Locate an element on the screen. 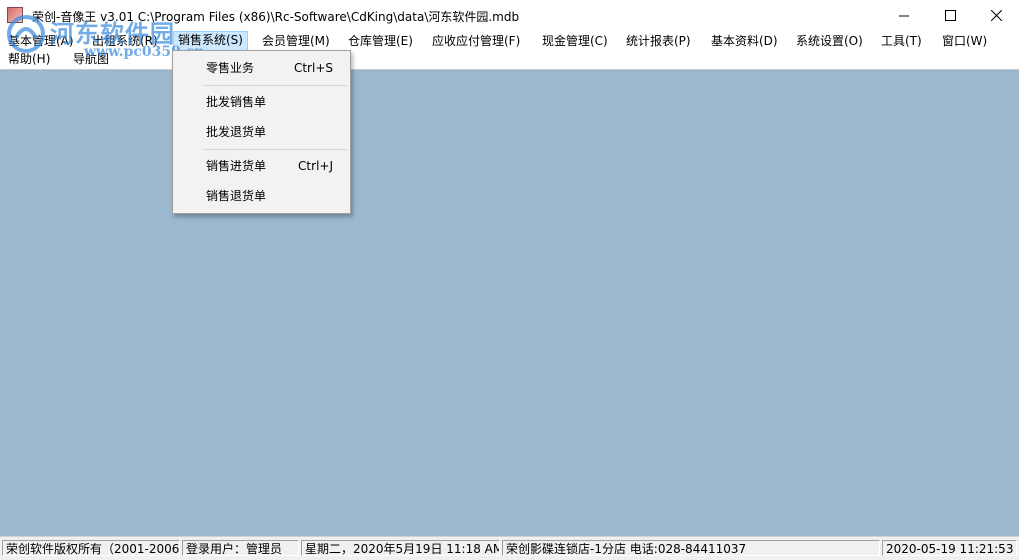 The width and height of the screenshot is (1019, 560). menu-item-label: 批发销售单 is located at coordinates (236, 102).